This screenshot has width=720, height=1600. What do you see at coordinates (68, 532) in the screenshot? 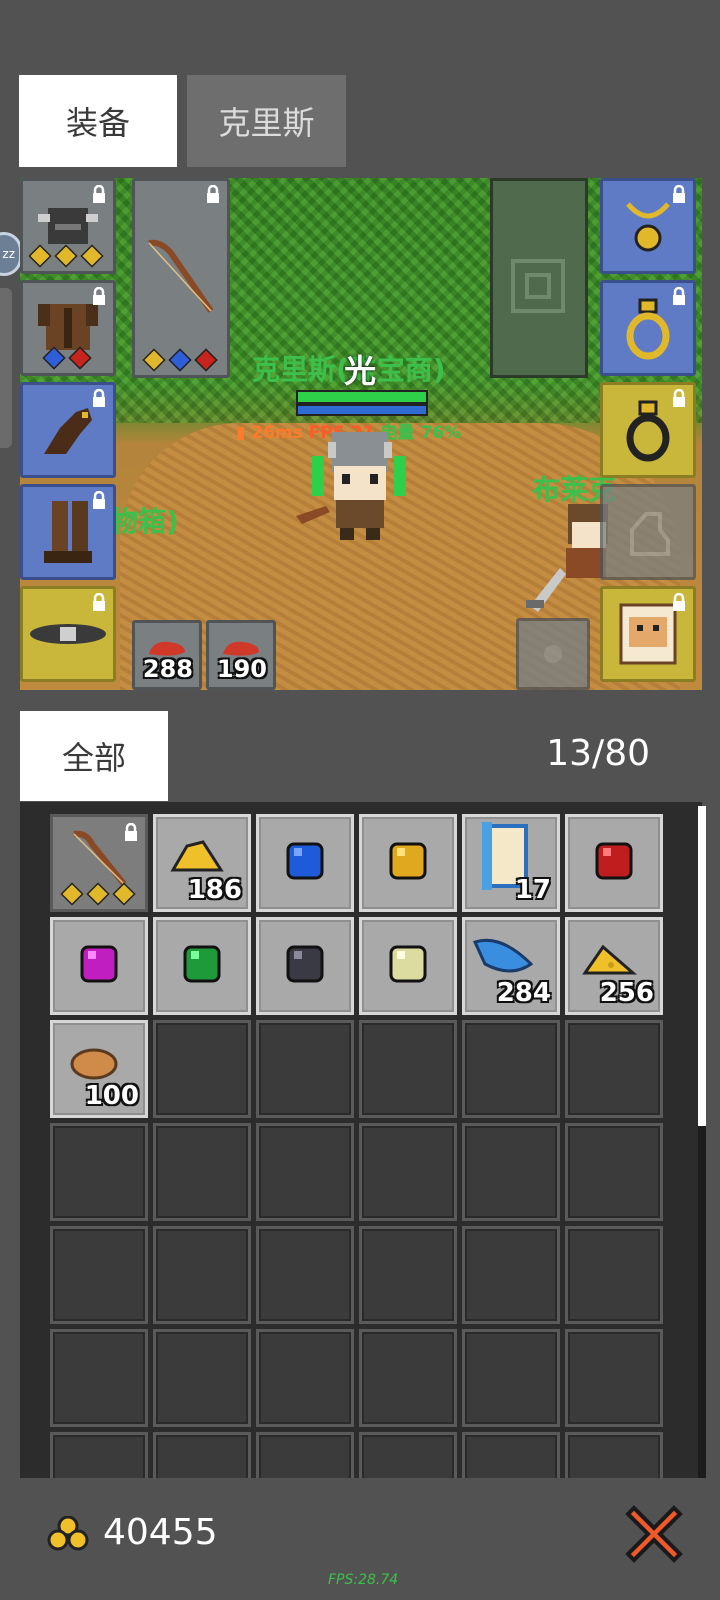
I see `equip-slot-boots` at bounding box center [68, 532].